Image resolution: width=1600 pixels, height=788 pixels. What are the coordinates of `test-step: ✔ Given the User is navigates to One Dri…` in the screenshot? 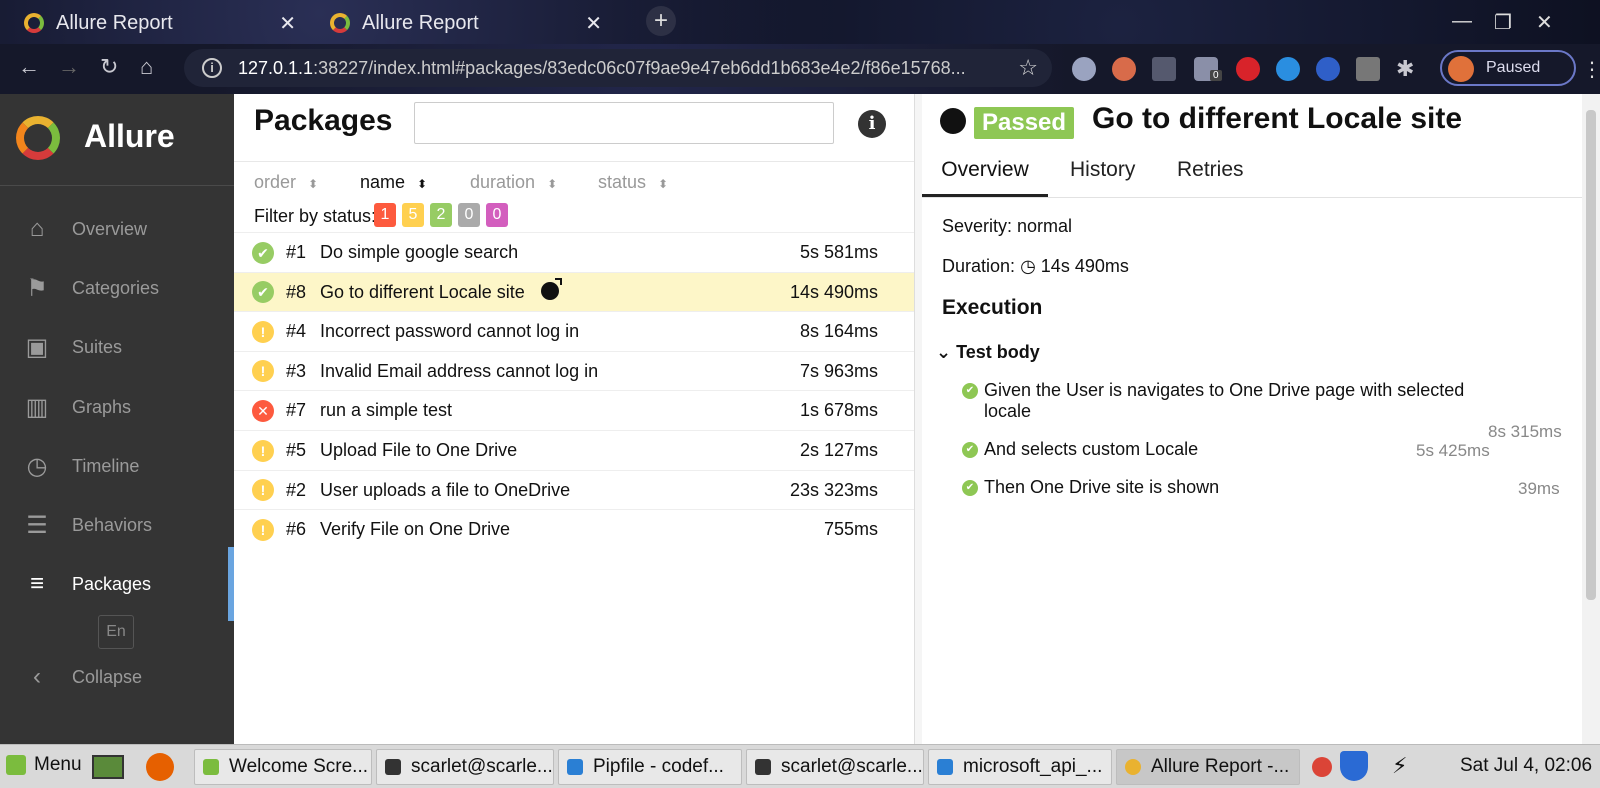 It's located at (1257, 401).